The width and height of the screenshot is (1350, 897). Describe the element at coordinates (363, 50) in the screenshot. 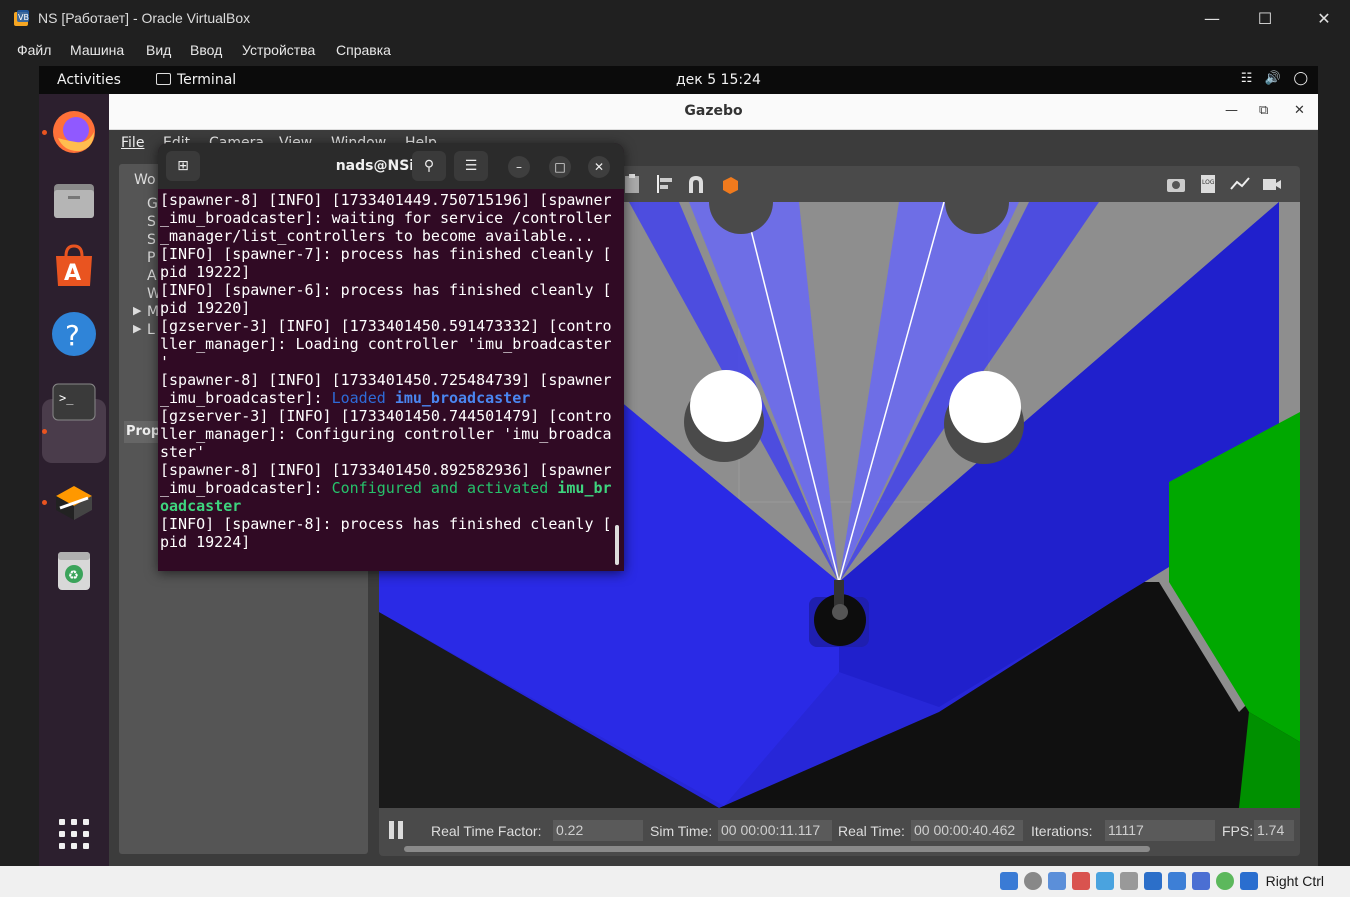

I see `menu-help: Справка` at that location.